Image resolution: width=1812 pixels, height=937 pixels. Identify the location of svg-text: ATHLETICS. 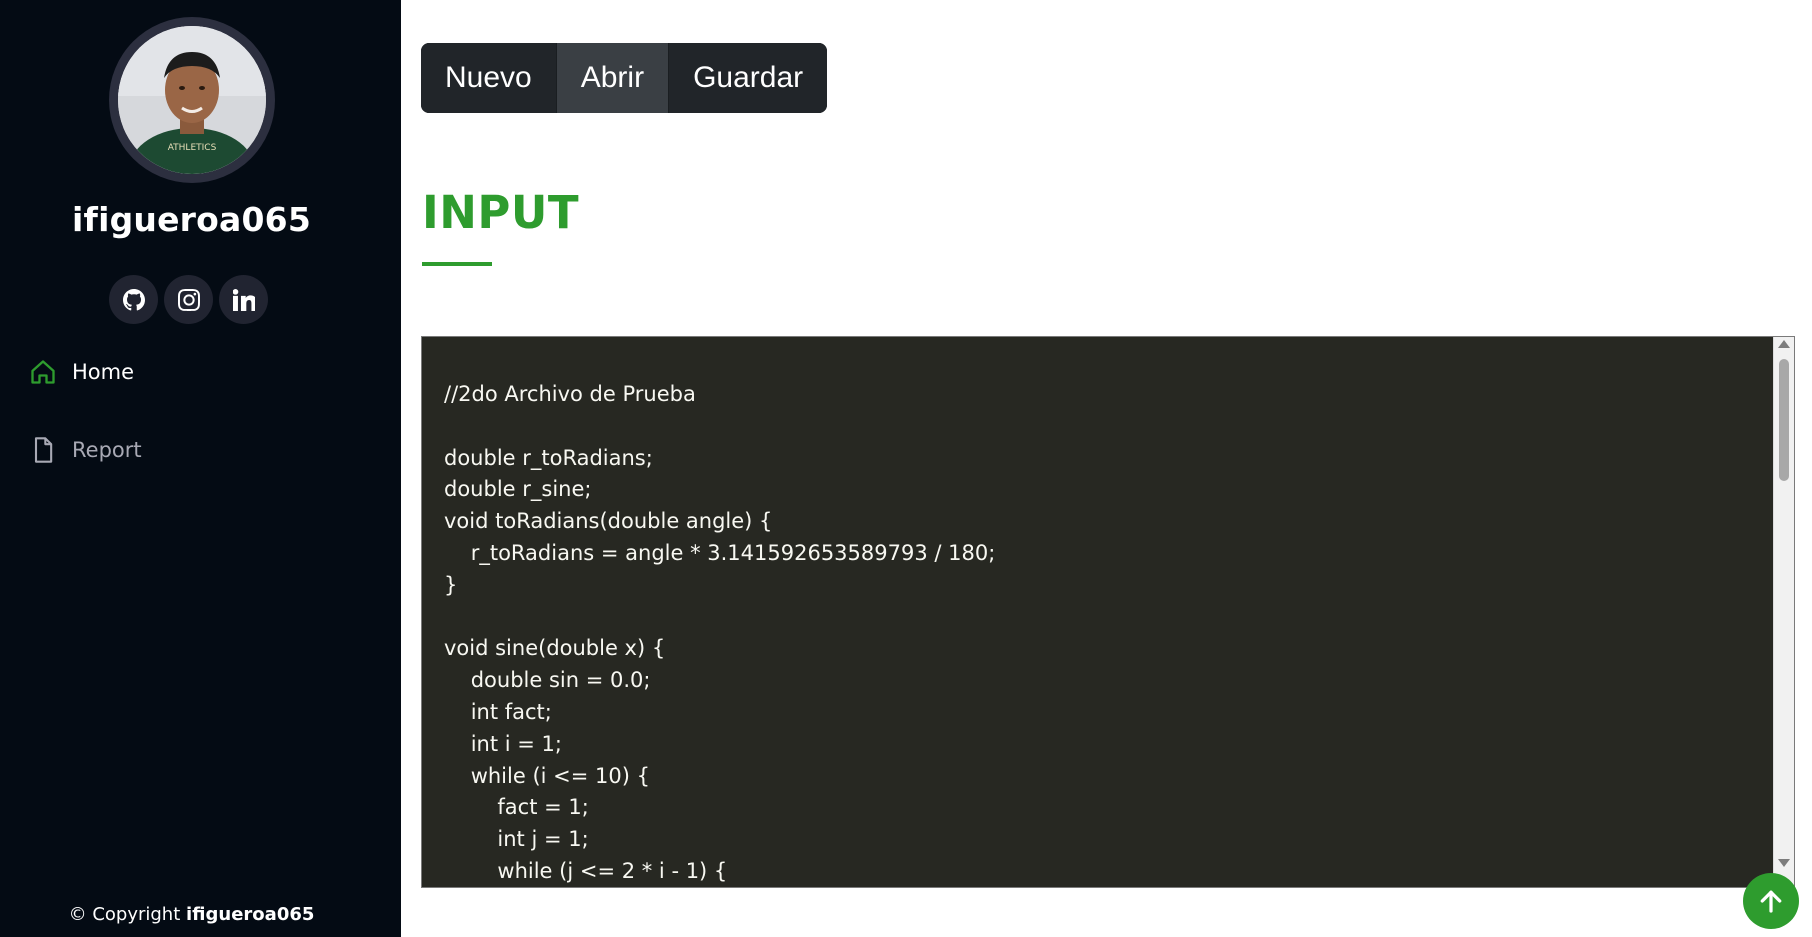
(192, 148).